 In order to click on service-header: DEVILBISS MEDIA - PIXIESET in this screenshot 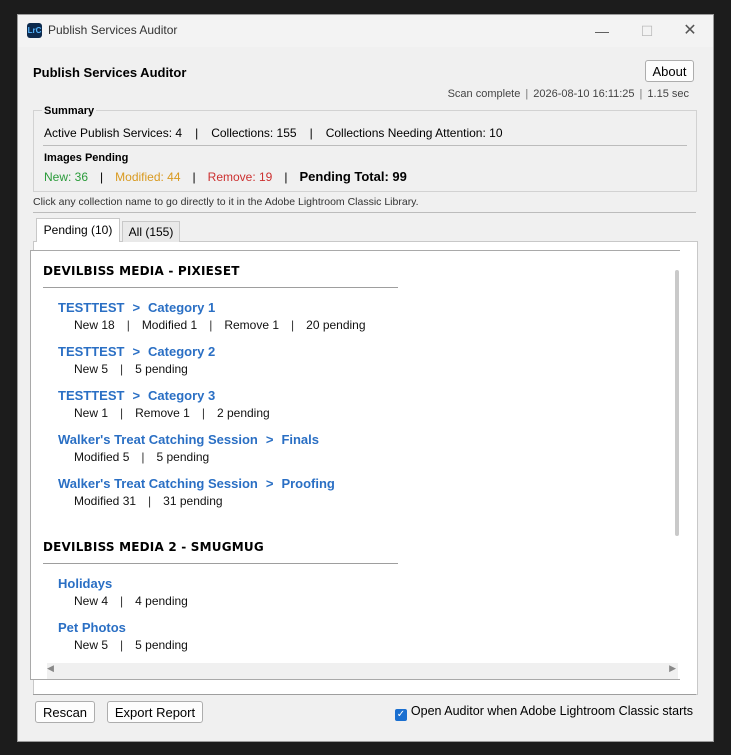, I will do `click(141, 271)`.